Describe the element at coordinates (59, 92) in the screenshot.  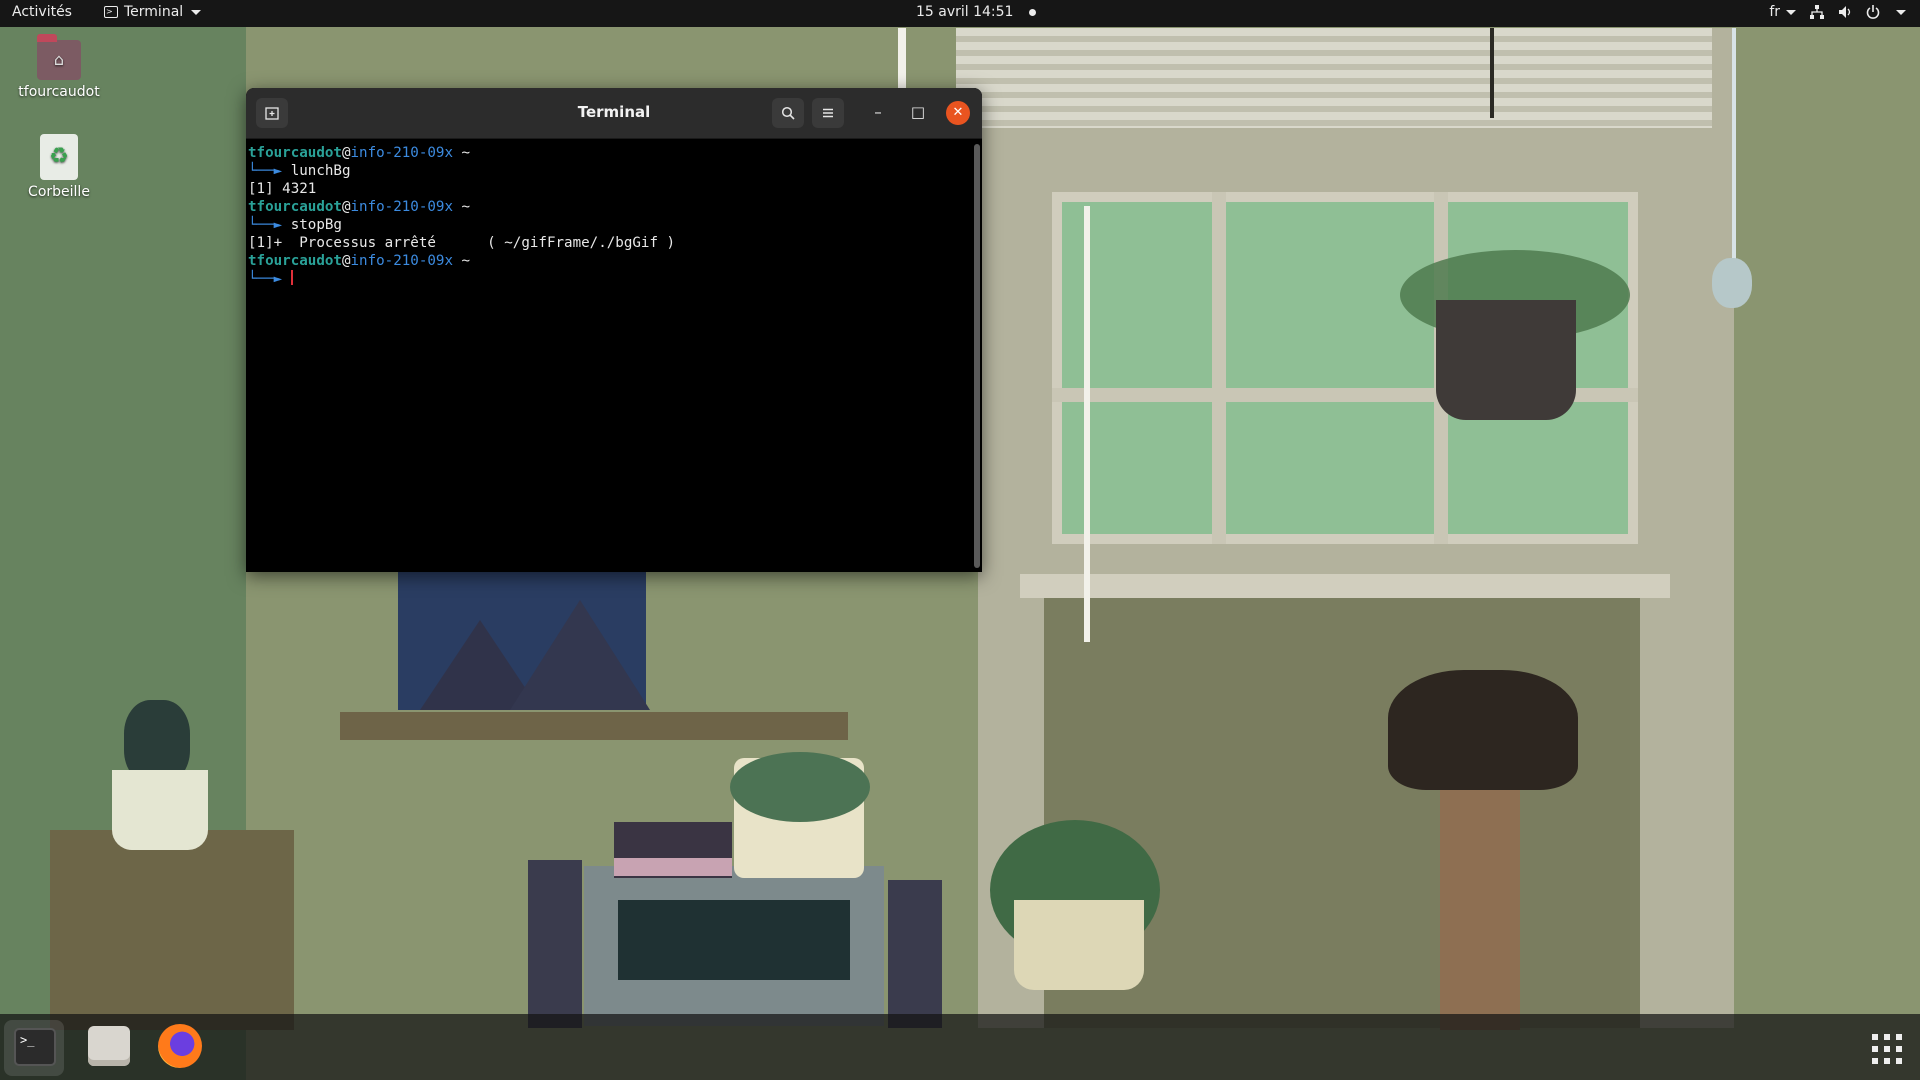
I see `desktop-icon-label: tfourcaudot` at that location.